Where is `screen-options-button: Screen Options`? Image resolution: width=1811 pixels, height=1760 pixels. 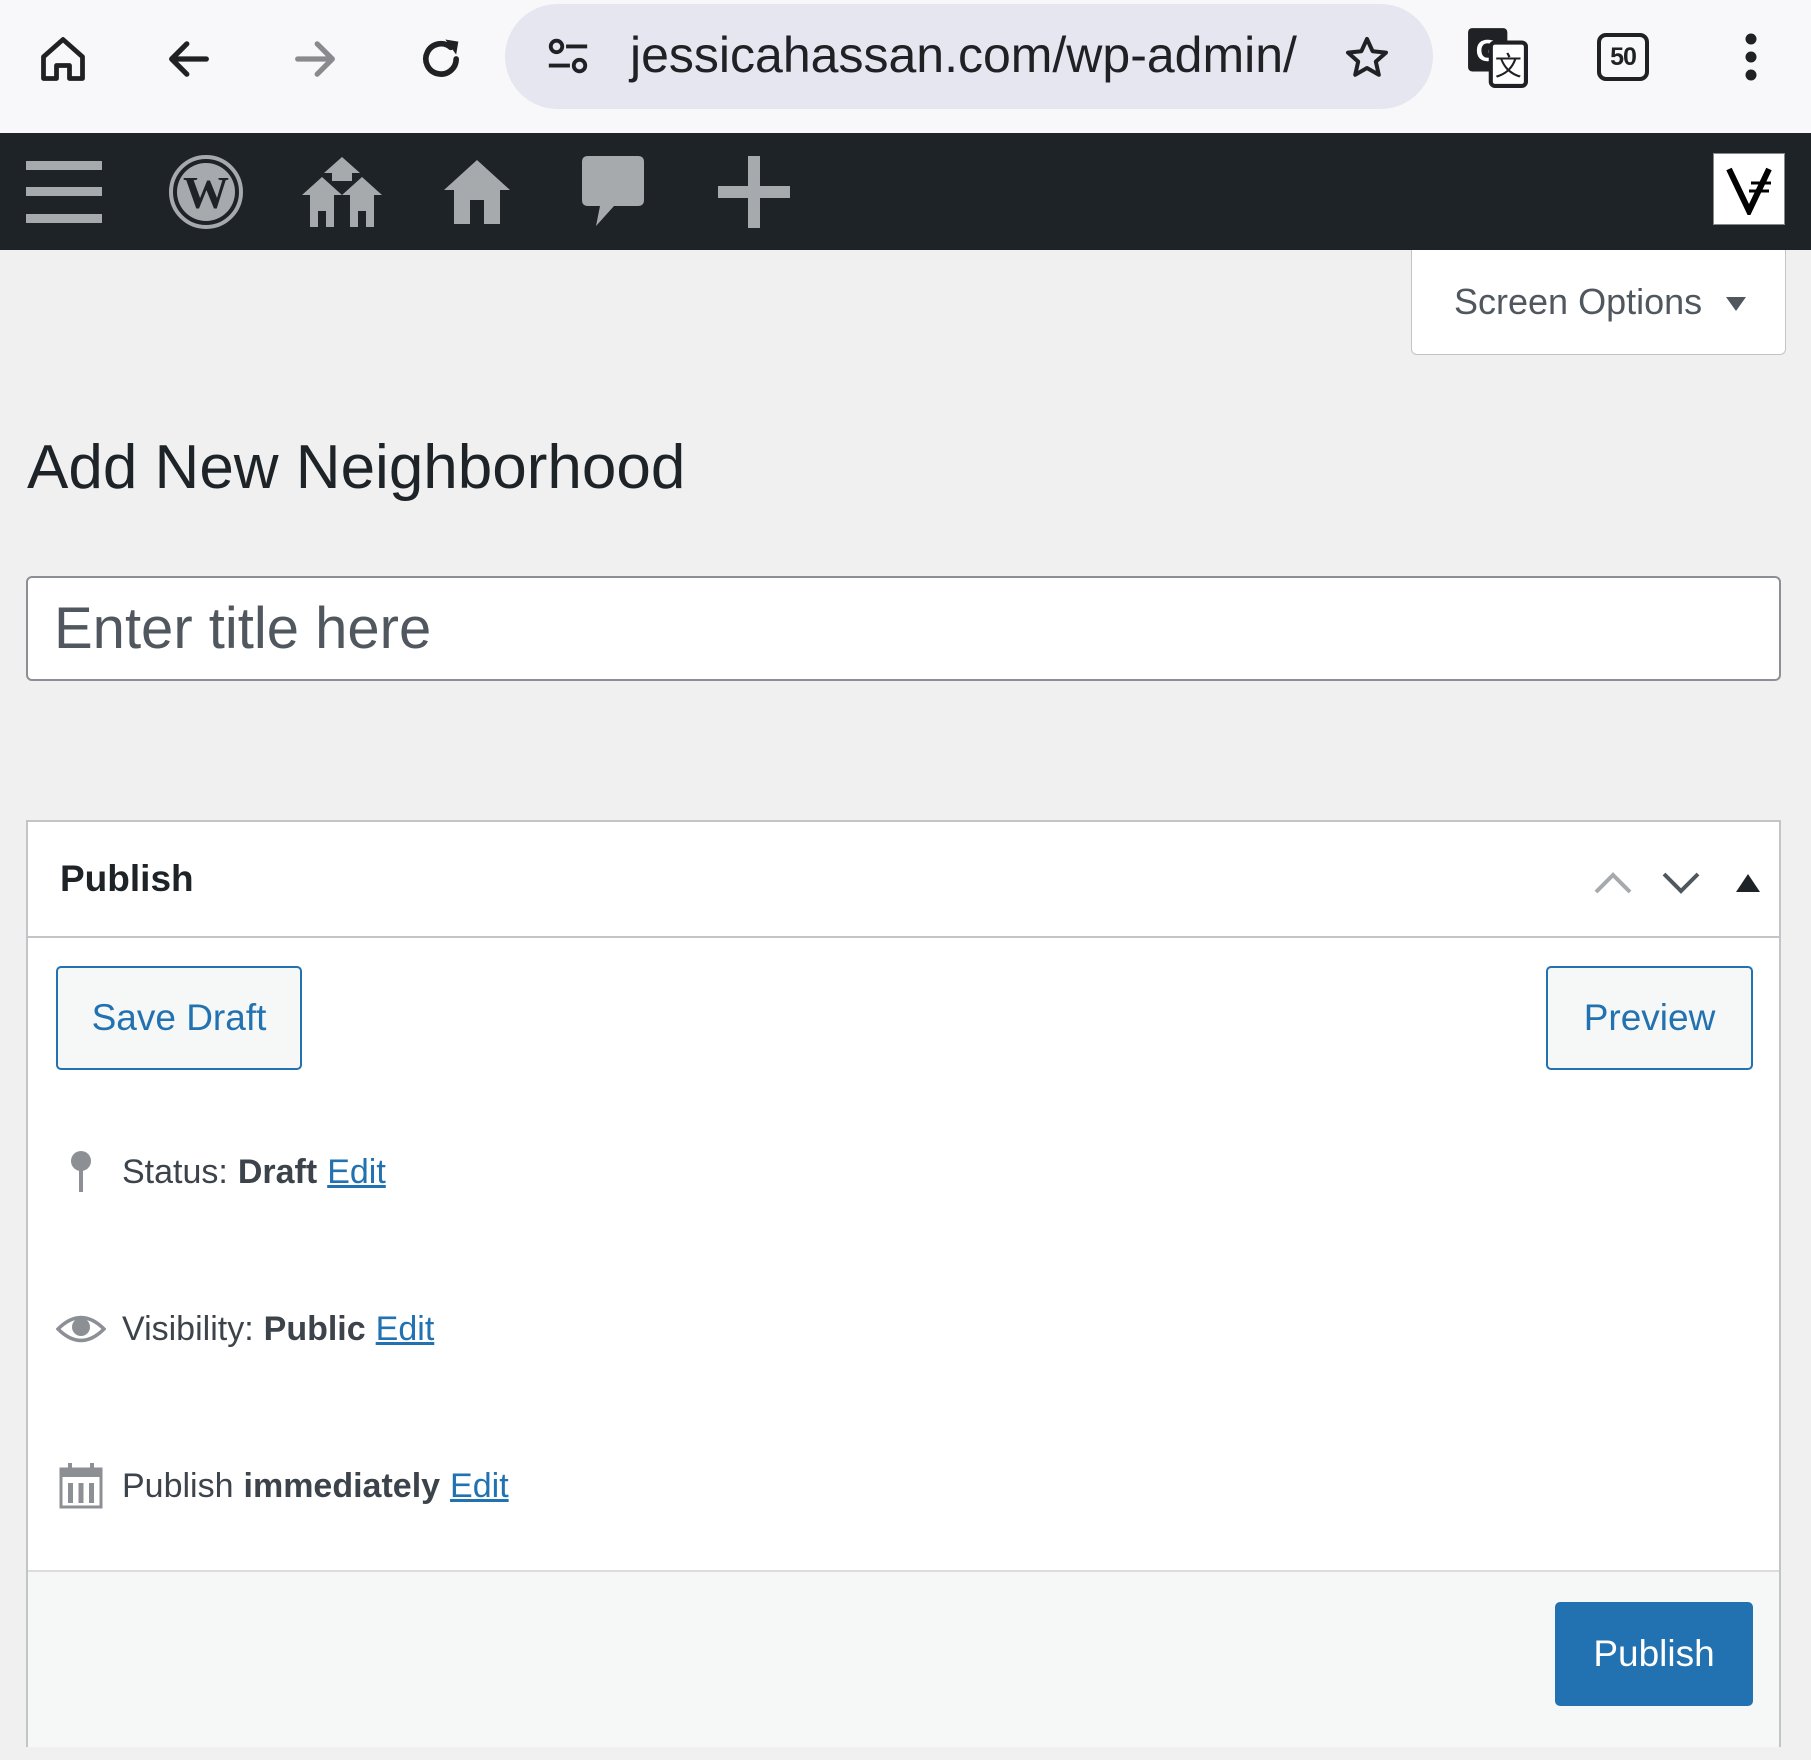 screen-options-button: Screen Options is located at coordinates (1598, 302).